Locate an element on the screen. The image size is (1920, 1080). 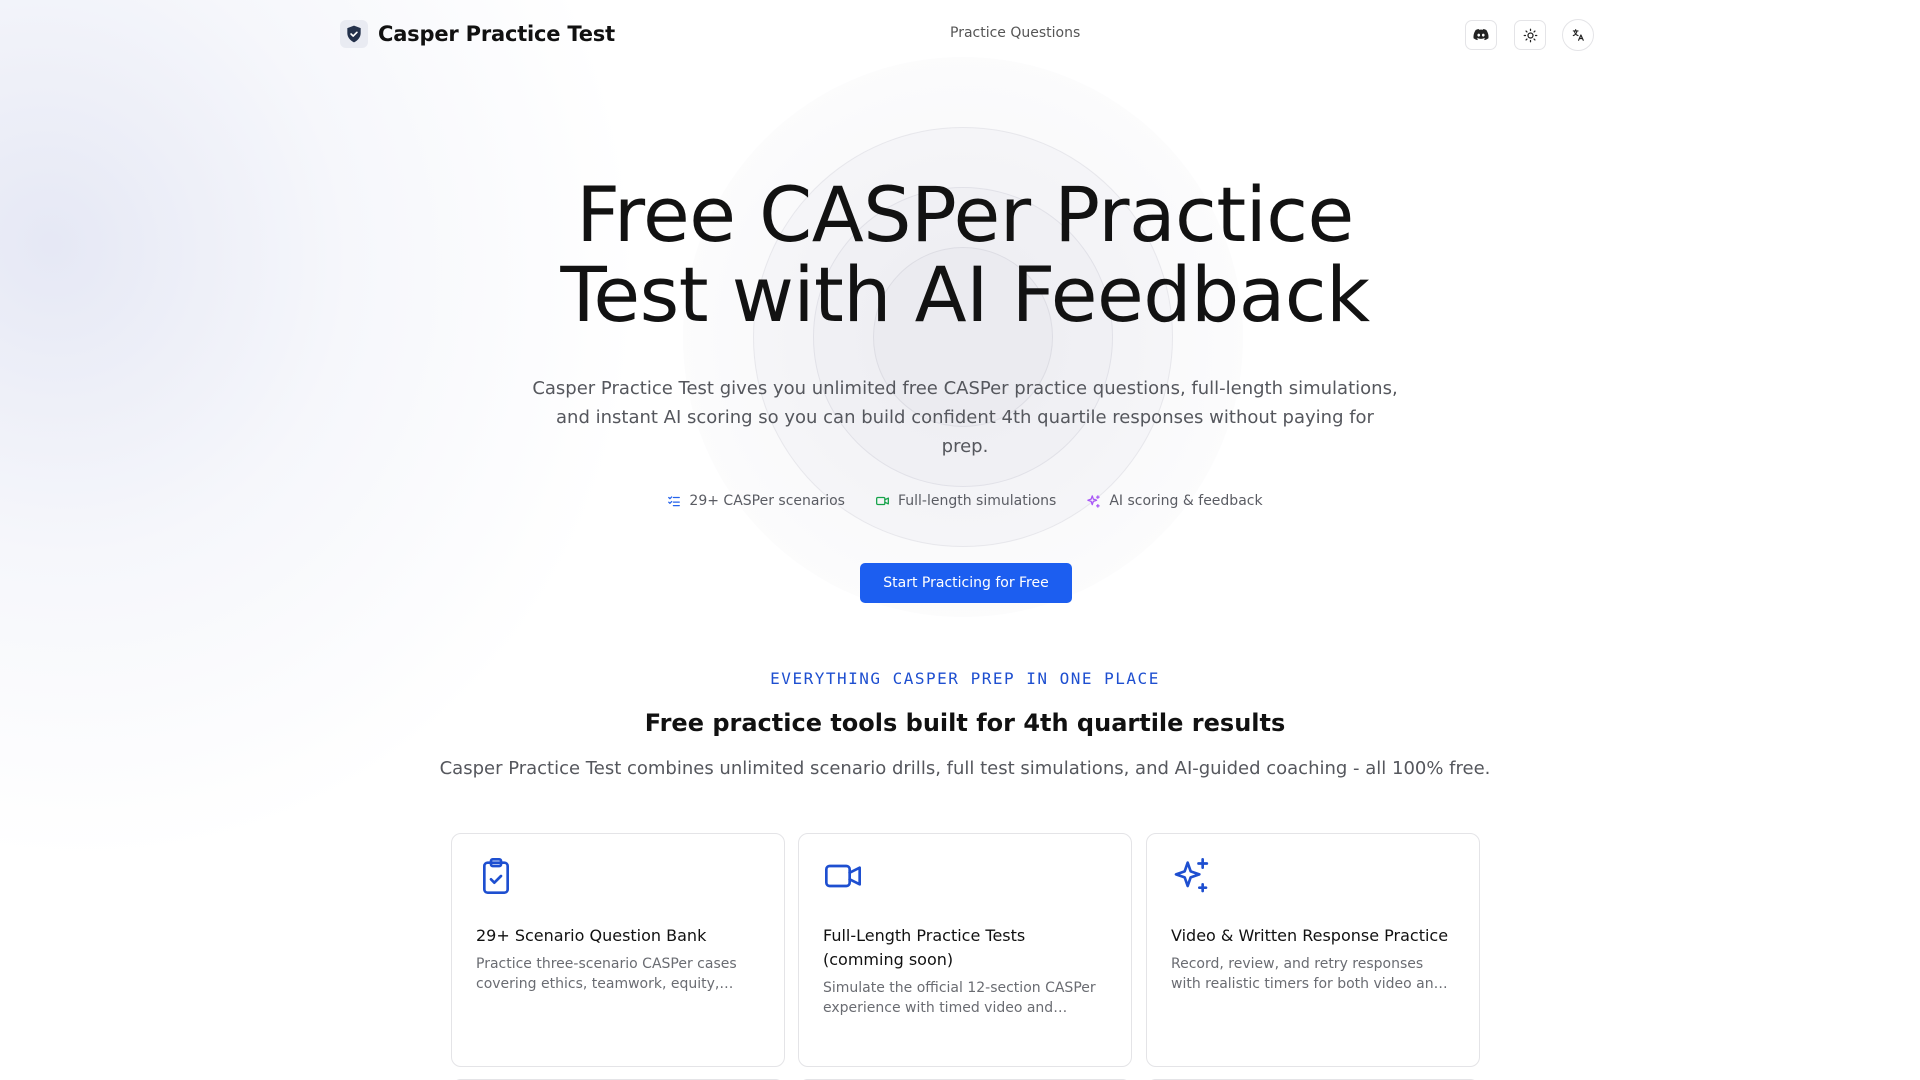
brand-link: Casper Practice Test is located at coordinates (477, 34).